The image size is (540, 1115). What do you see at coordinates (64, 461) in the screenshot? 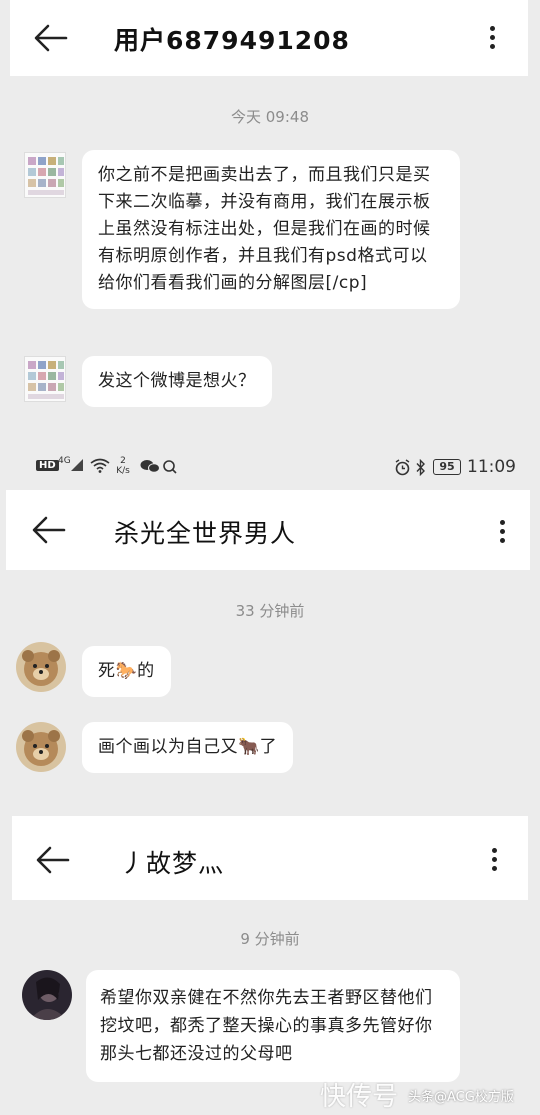
I see `network-label: 4G` at bounding box center [64, 461].